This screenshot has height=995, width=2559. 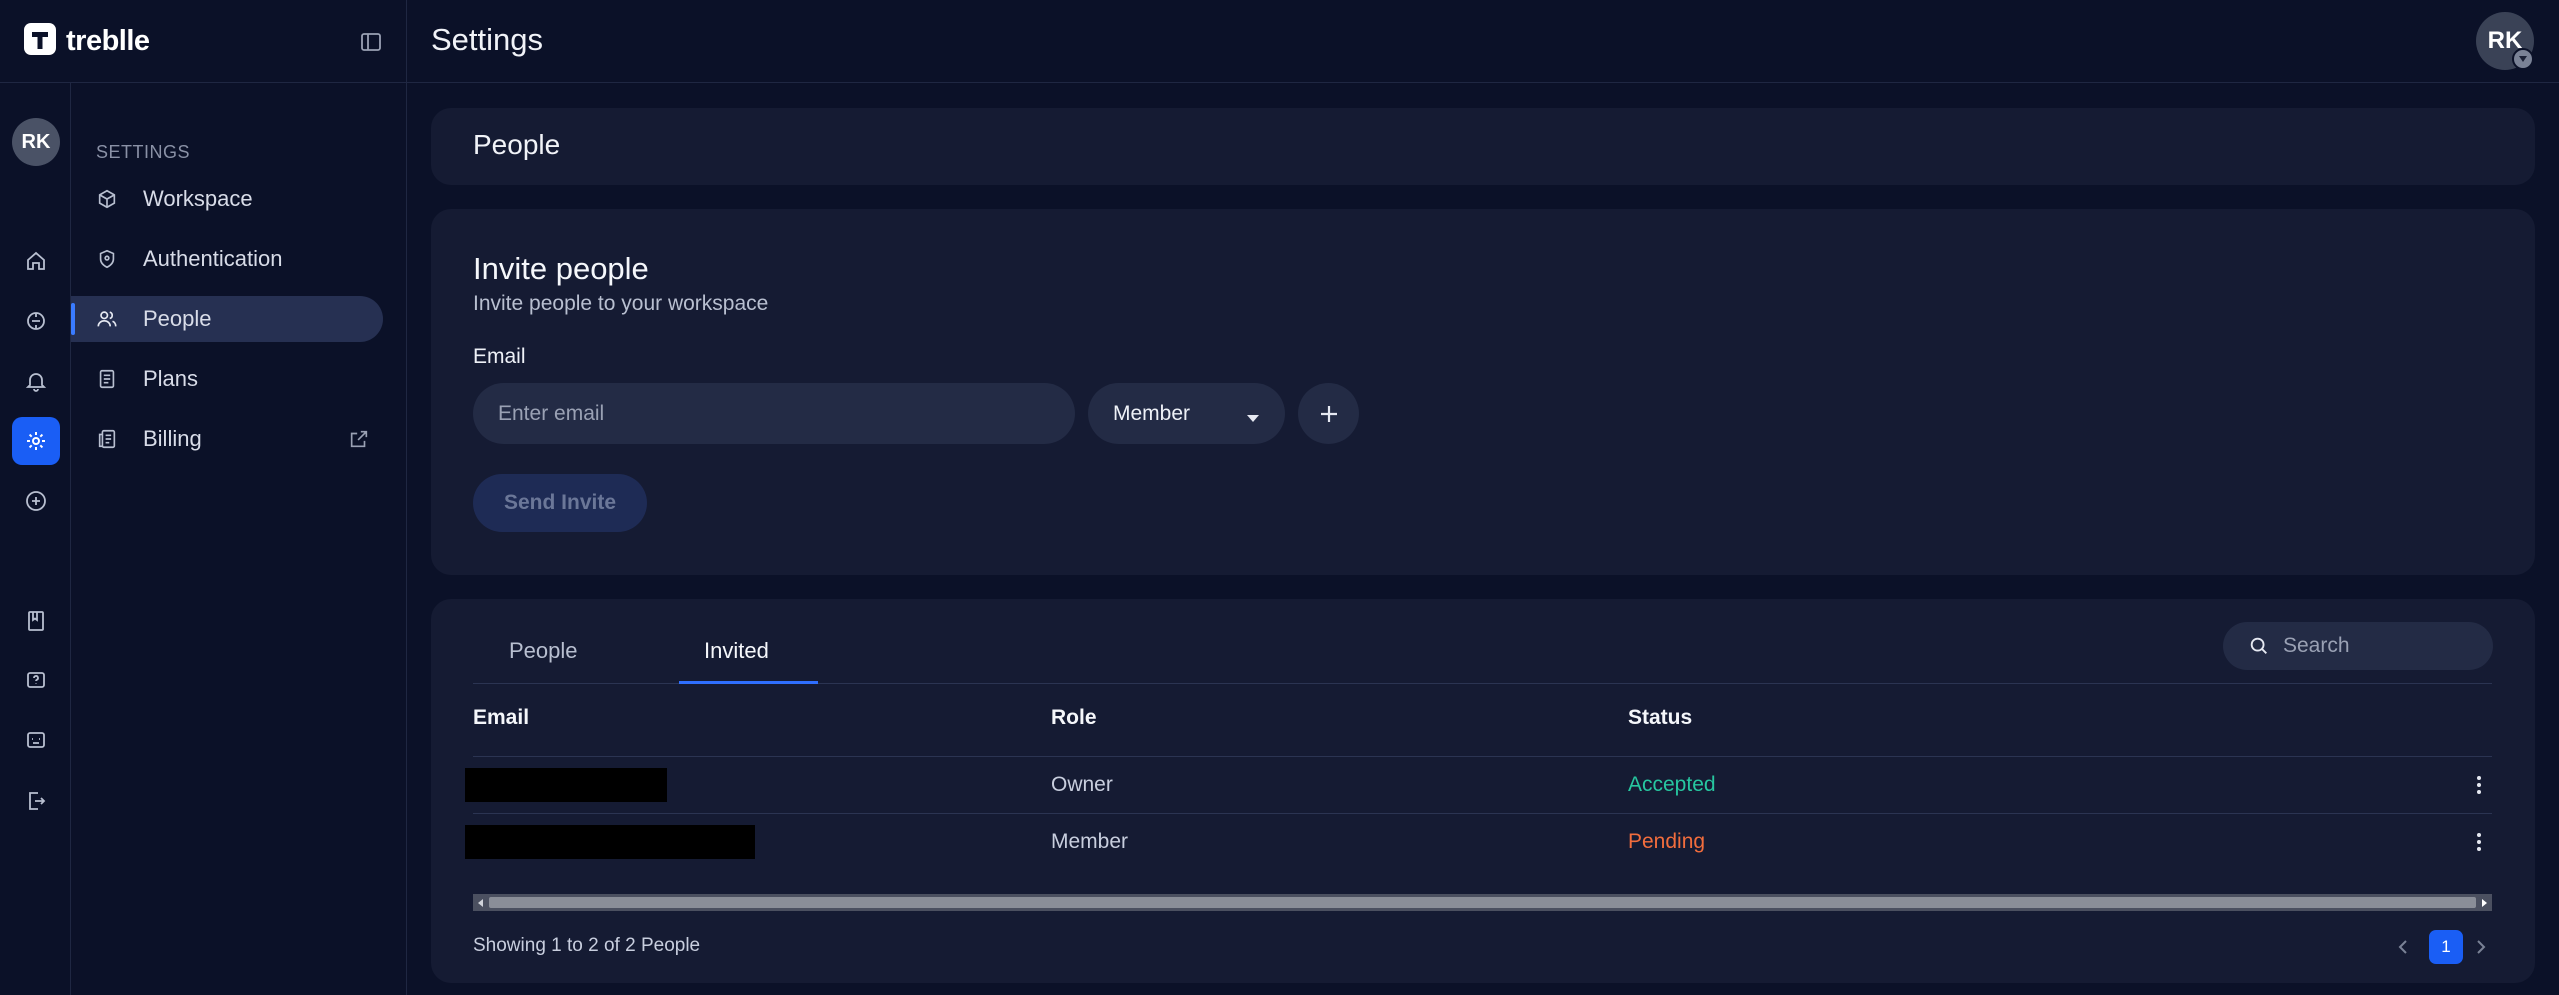 I want to click on invite-subtitle: Invite people to your workspace, so click(x=621, y=303).